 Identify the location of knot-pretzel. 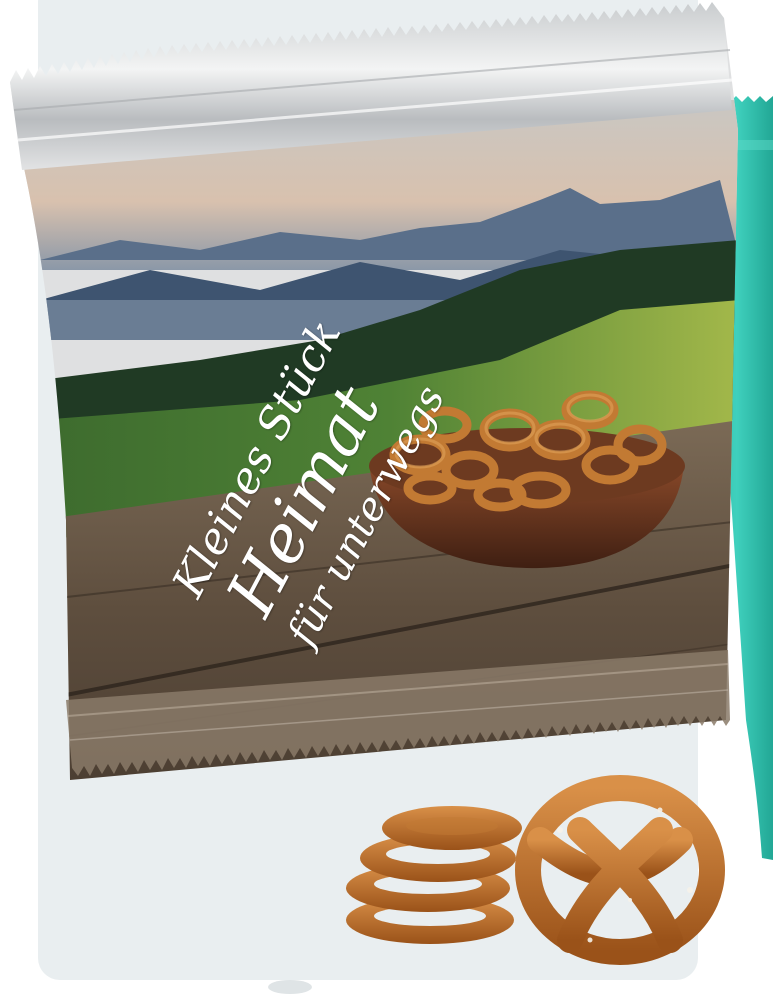
(620, 870).